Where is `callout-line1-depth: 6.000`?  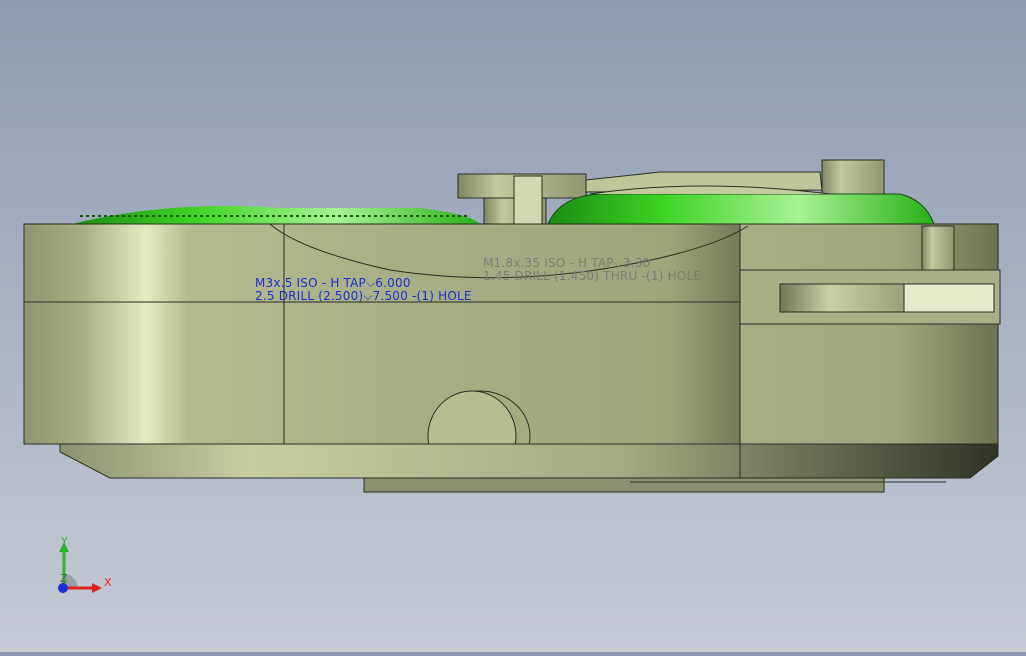 callout-line1-depth: 6.000 is located at coordinates (393, 283).